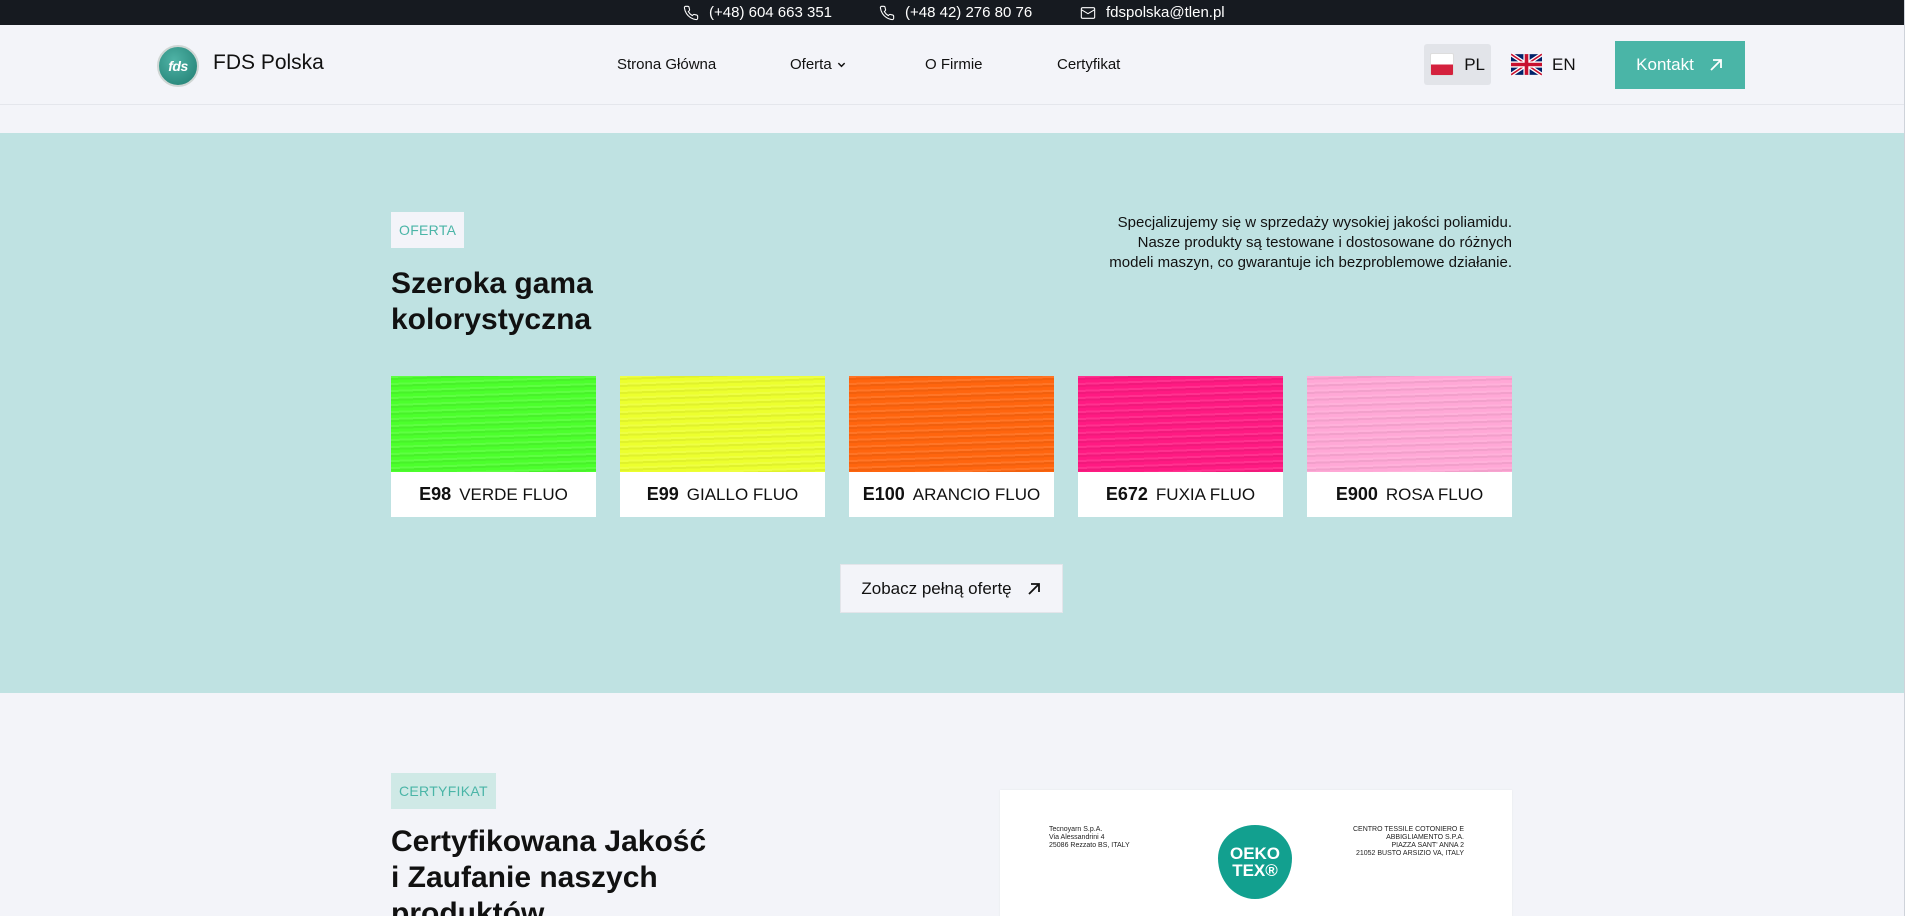 The height and width of the screenshot is (916, 1905). I want to click on nav-strona-glowna: Strona Główna, so click(666, 64).